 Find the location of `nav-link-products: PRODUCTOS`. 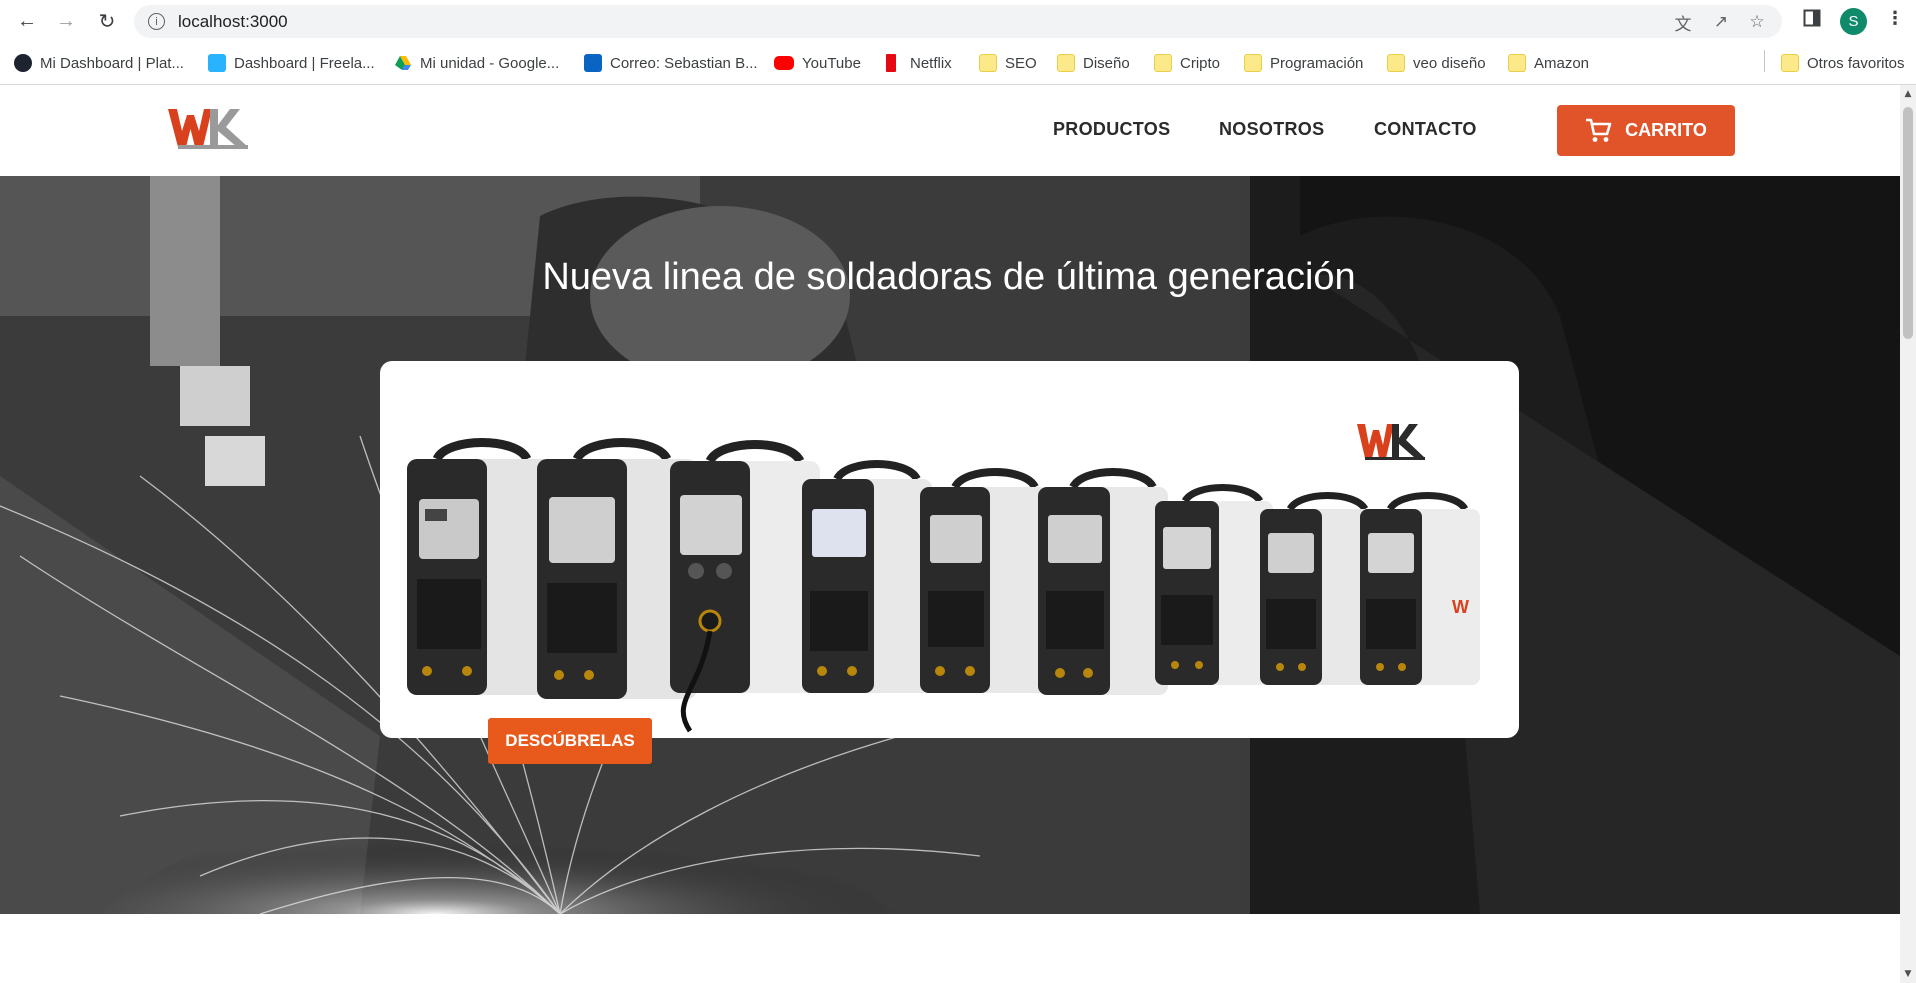

nav-link-products: PRODUCTOS is located at coordinates (1111, 129).